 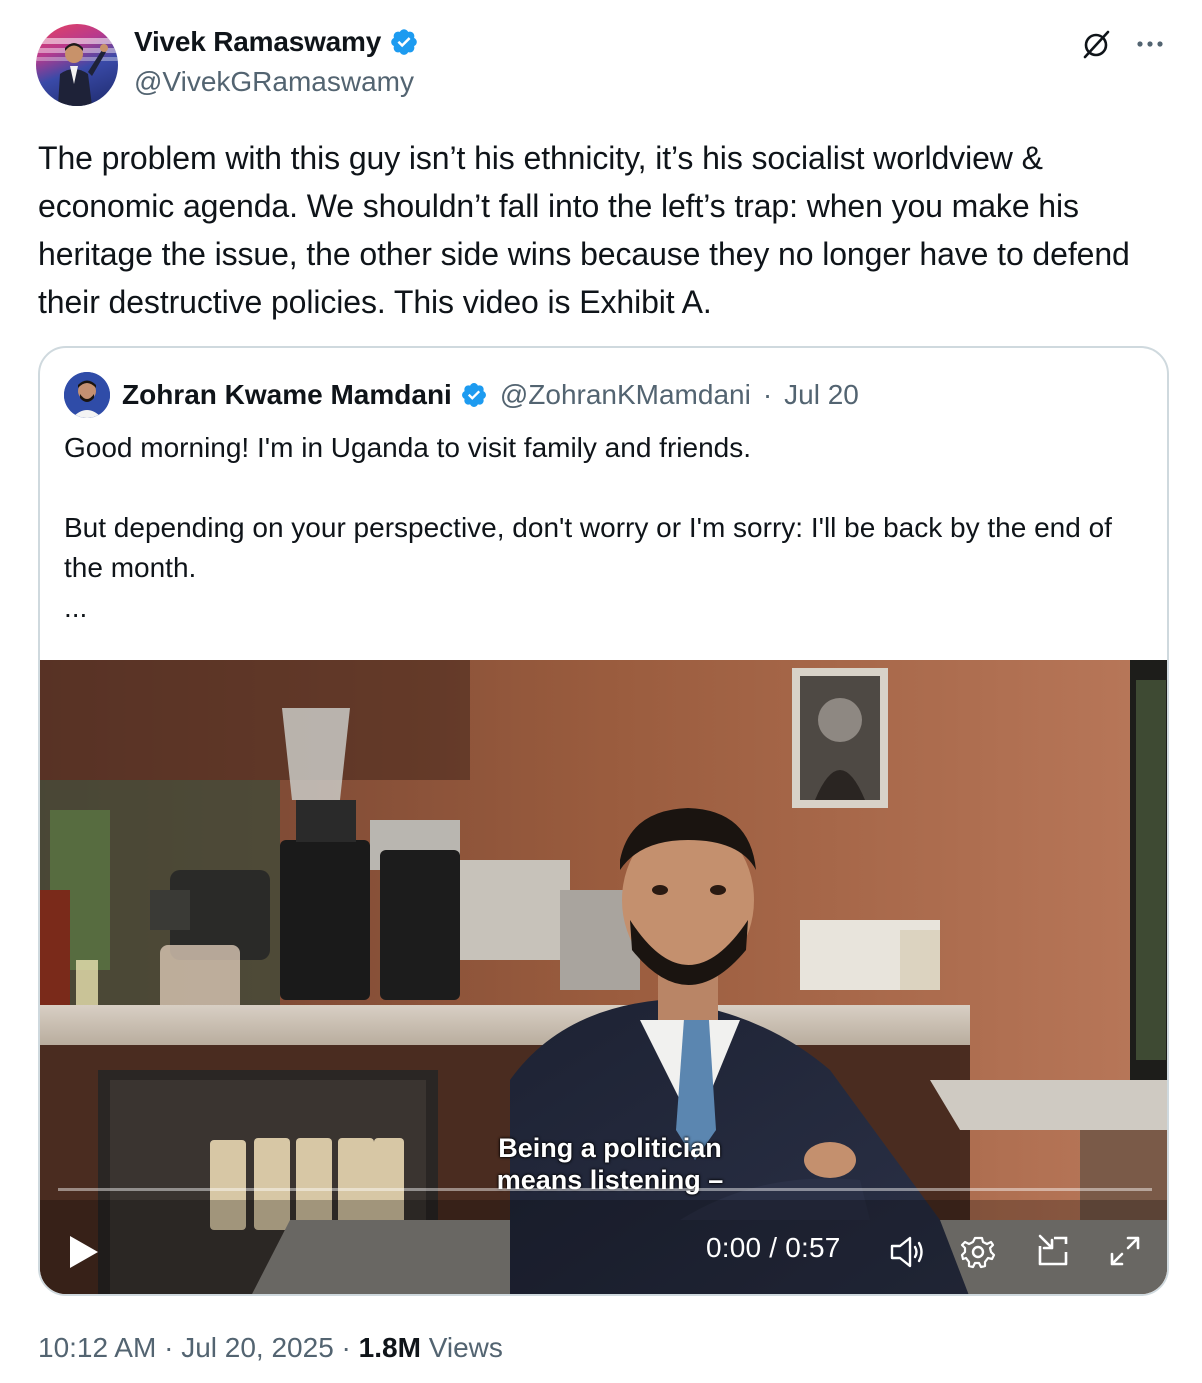 I want to click on video-time: 0:00 / 0:57, so click(x=773, y=1247).